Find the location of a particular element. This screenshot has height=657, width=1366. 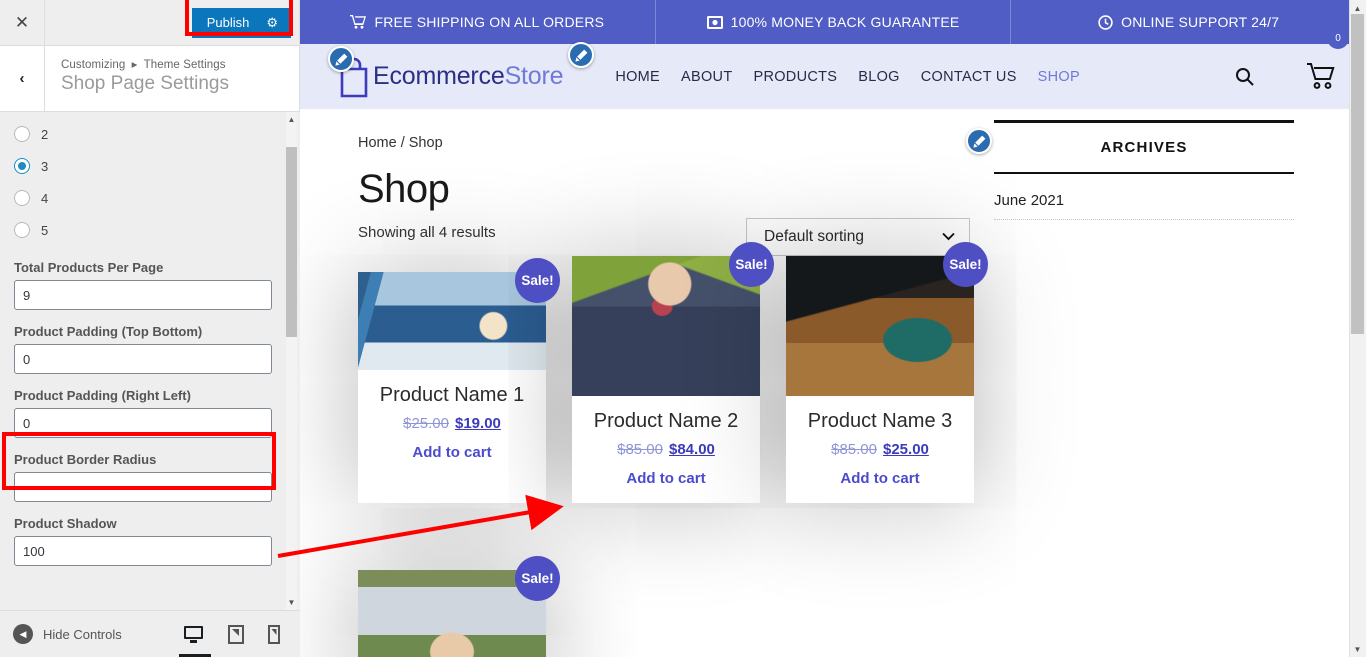

browser-scrollbar-thumb is located at coordinates (1357, 174).